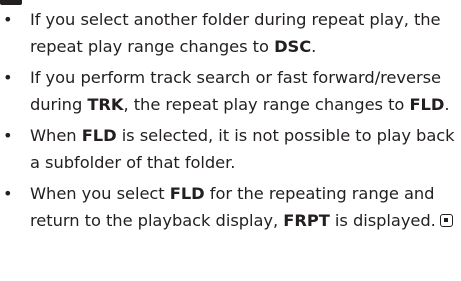 This screenshot has height=281, width=461. What do you see at coordinates (293, 46) in the screenshot?
I see `note-1-term-dsc: DSC` at bounding box center [293, 46].